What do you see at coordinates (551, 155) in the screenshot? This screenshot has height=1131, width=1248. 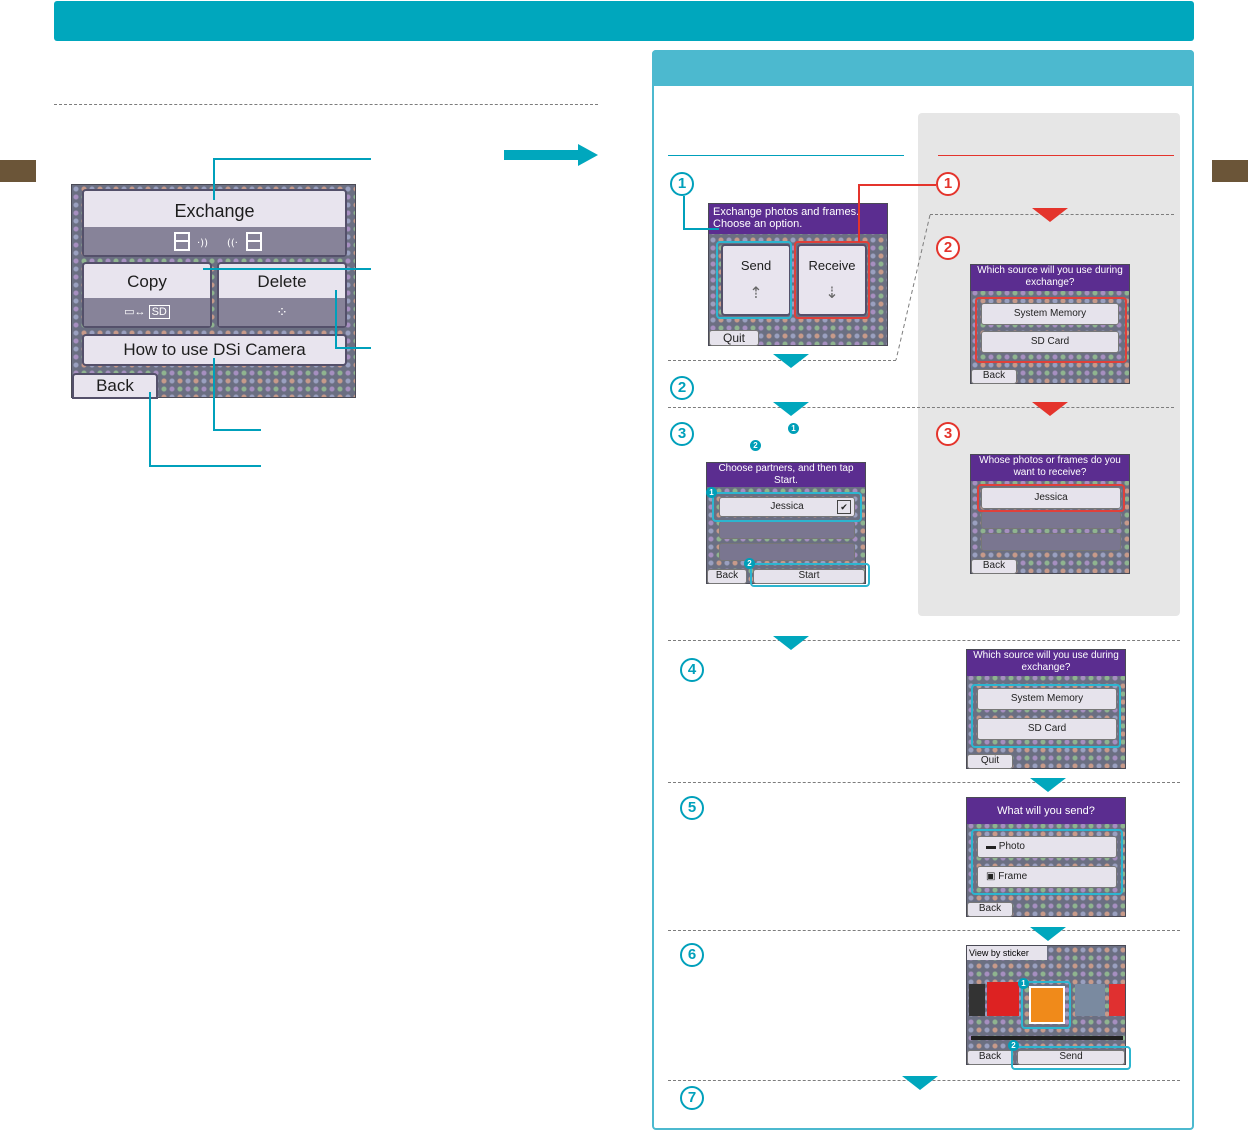 I see `right-arrow-icon` at bounding box center [551, 155].